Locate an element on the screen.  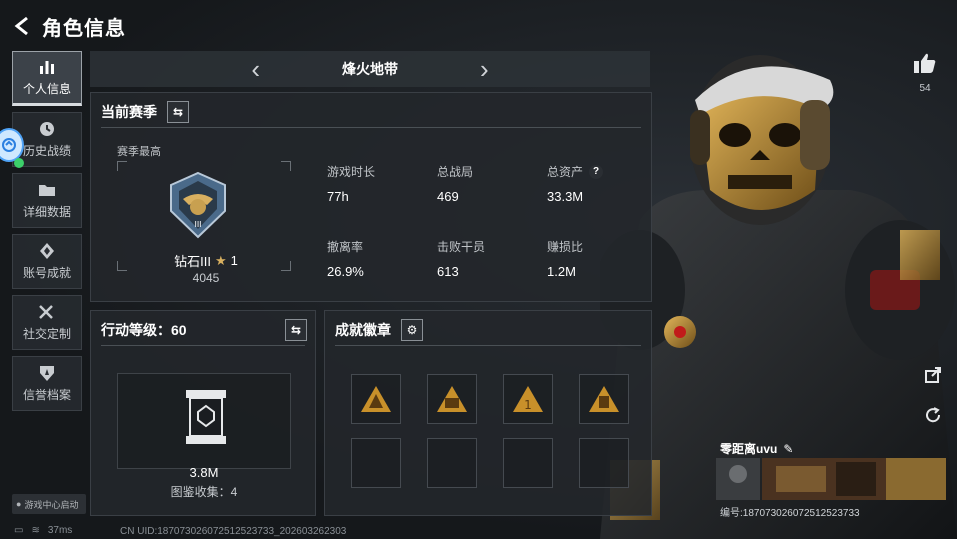
ping-value: 37ms is located at coordinates (60, 530).